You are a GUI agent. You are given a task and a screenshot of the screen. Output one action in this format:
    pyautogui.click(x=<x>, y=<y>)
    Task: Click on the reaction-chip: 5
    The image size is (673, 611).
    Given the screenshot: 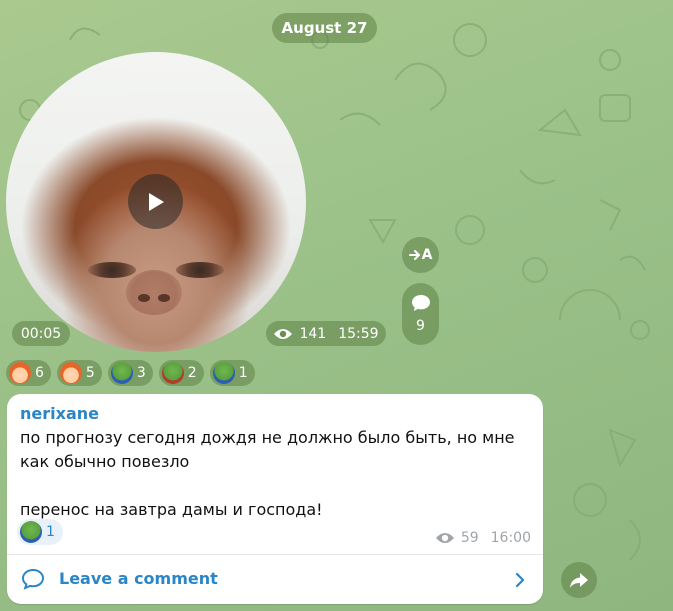 What is the action you would take?
    pyautogui.click(x=79, y=373)
    